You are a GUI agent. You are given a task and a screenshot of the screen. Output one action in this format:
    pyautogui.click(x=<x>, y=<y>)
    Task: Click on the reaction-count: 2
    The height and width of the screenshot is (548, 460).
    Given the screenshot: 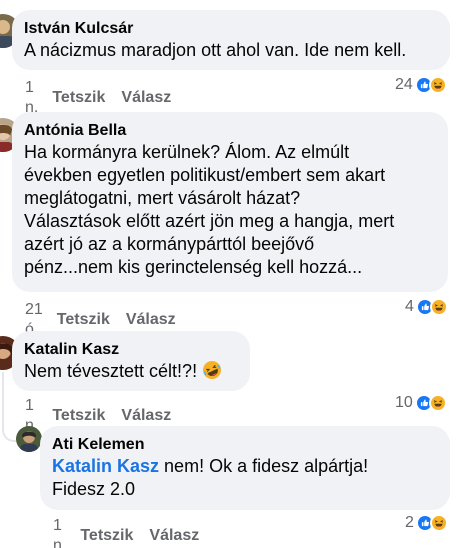 What is the action you would take?
    pyautogui.click(x=409, y=522)
    